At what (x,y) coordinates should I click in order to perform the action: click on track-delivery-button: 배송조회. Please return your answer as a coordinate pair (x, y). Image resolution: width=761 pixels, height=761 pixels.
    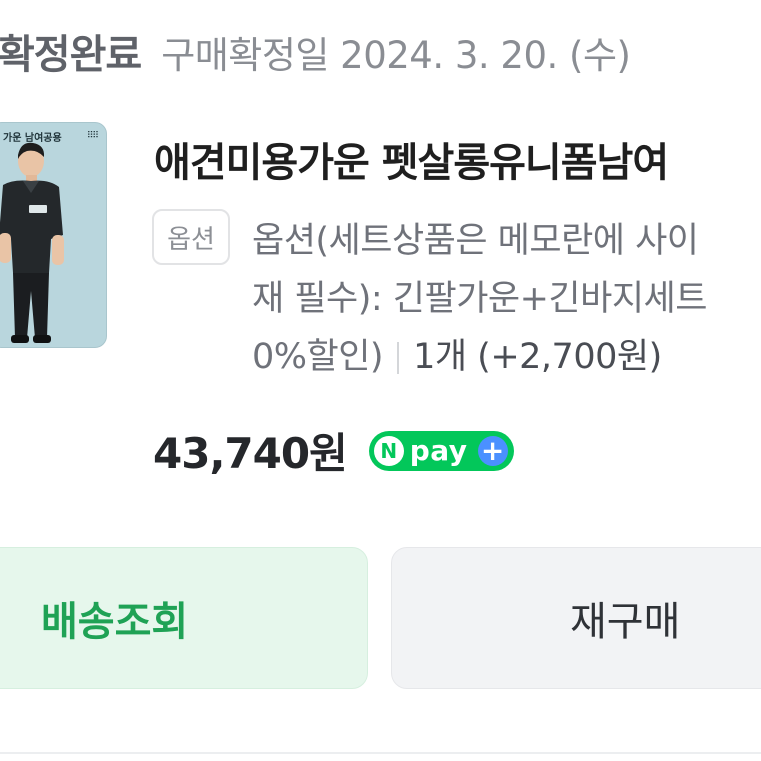
    Looking at the image, I should click on (184, 618).